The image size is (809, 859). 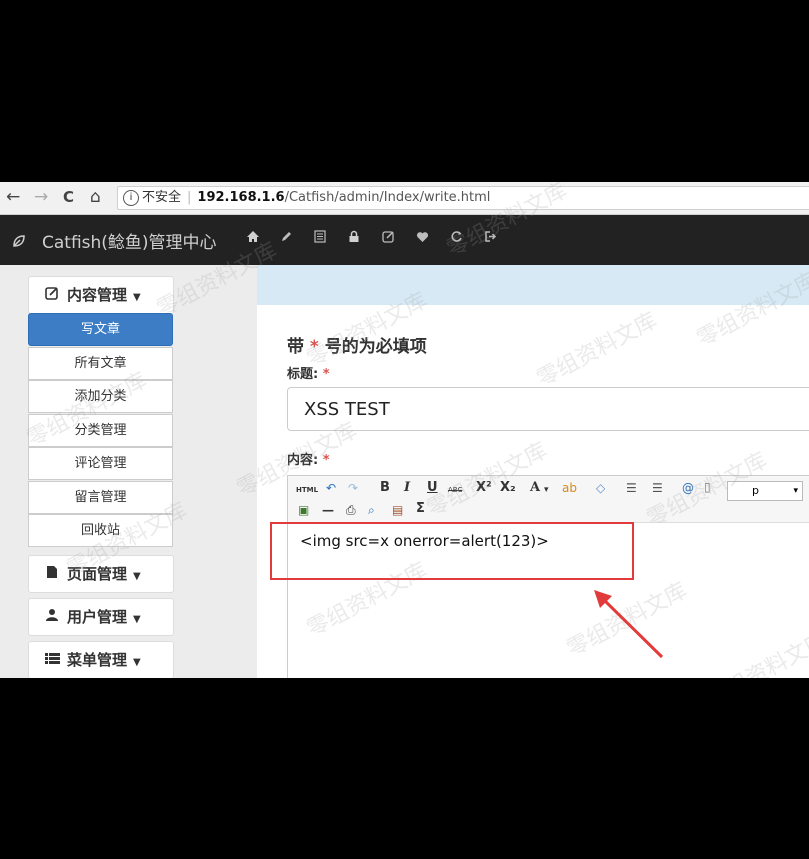 What do you see at coordinates (629, 624) in the screenshot?
I see `annotation-arrow-icon` at bounding box center [629, 624].